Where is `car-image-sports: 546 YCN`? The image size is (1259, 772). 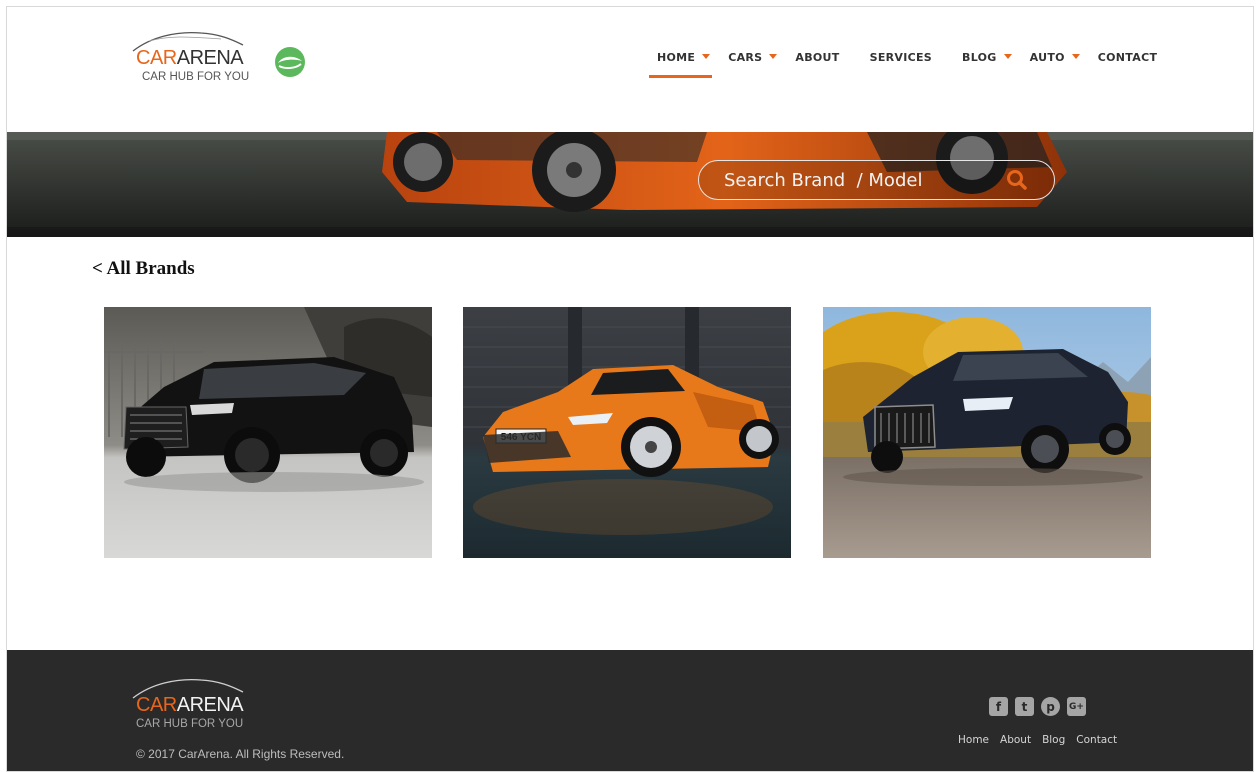 car-image-sports: 546 YCN is located at coordinates (627, 432).